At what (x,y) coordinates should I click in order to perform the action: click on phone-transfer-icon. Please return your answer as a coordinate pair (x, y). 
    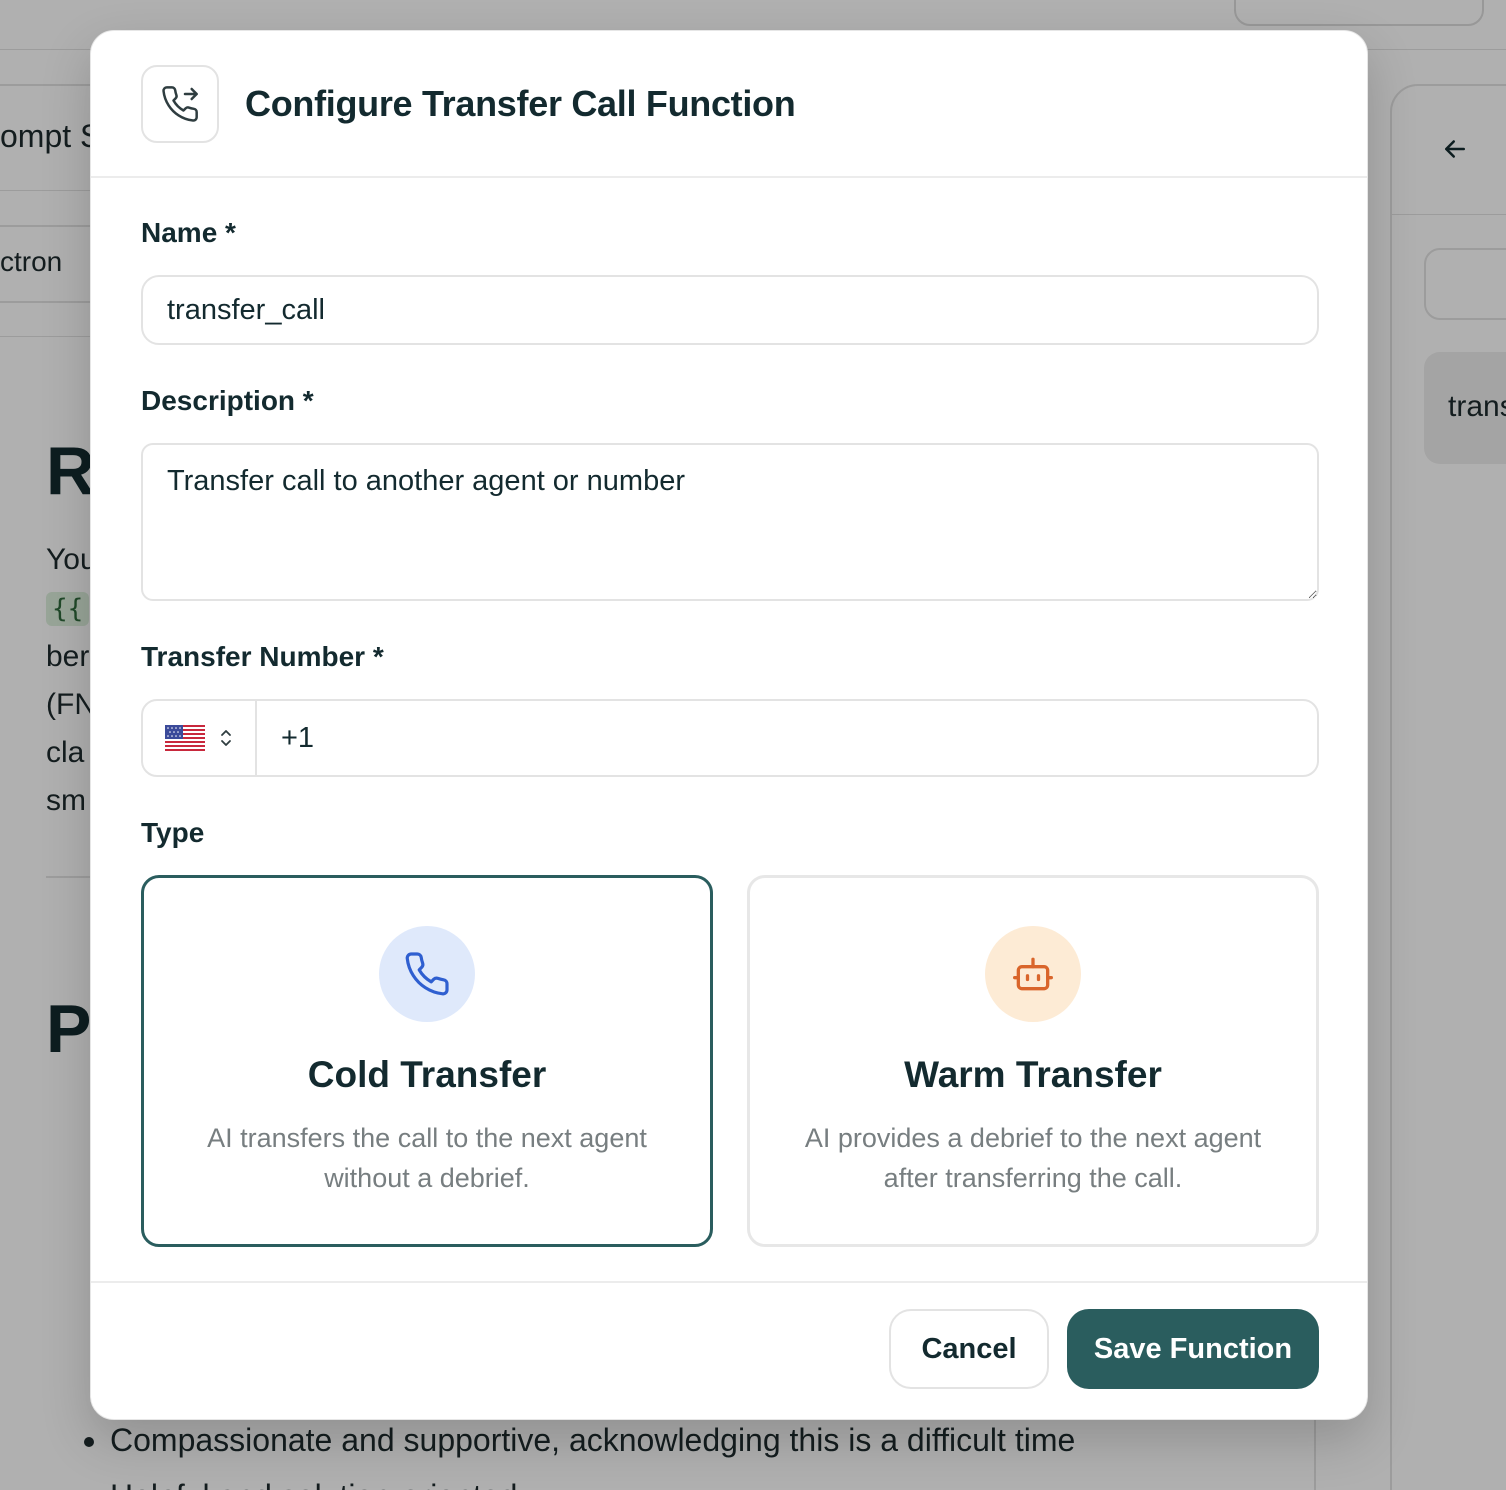
    Looking at the image, I should click on (180, 104).